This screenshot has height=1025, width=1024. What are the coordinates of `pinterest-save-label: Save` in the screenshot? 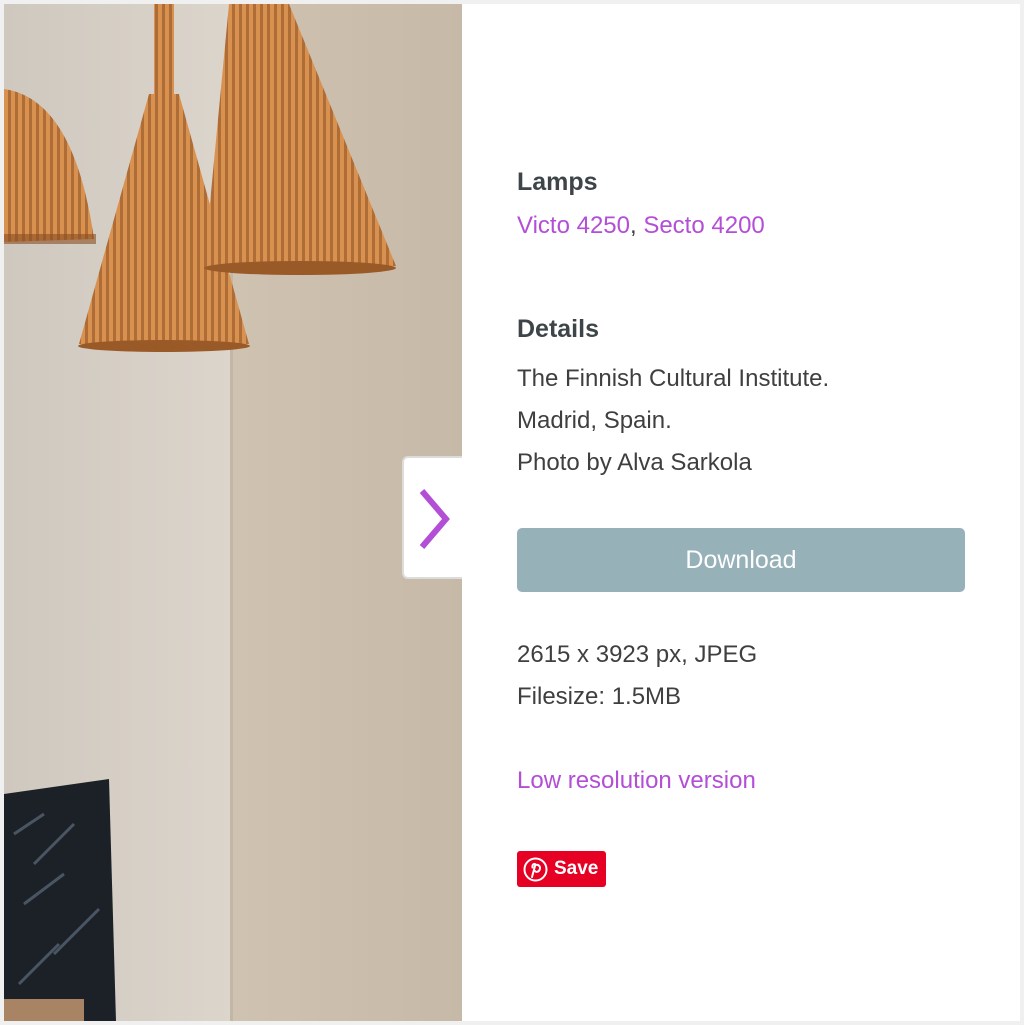 It's located at (576, 868).